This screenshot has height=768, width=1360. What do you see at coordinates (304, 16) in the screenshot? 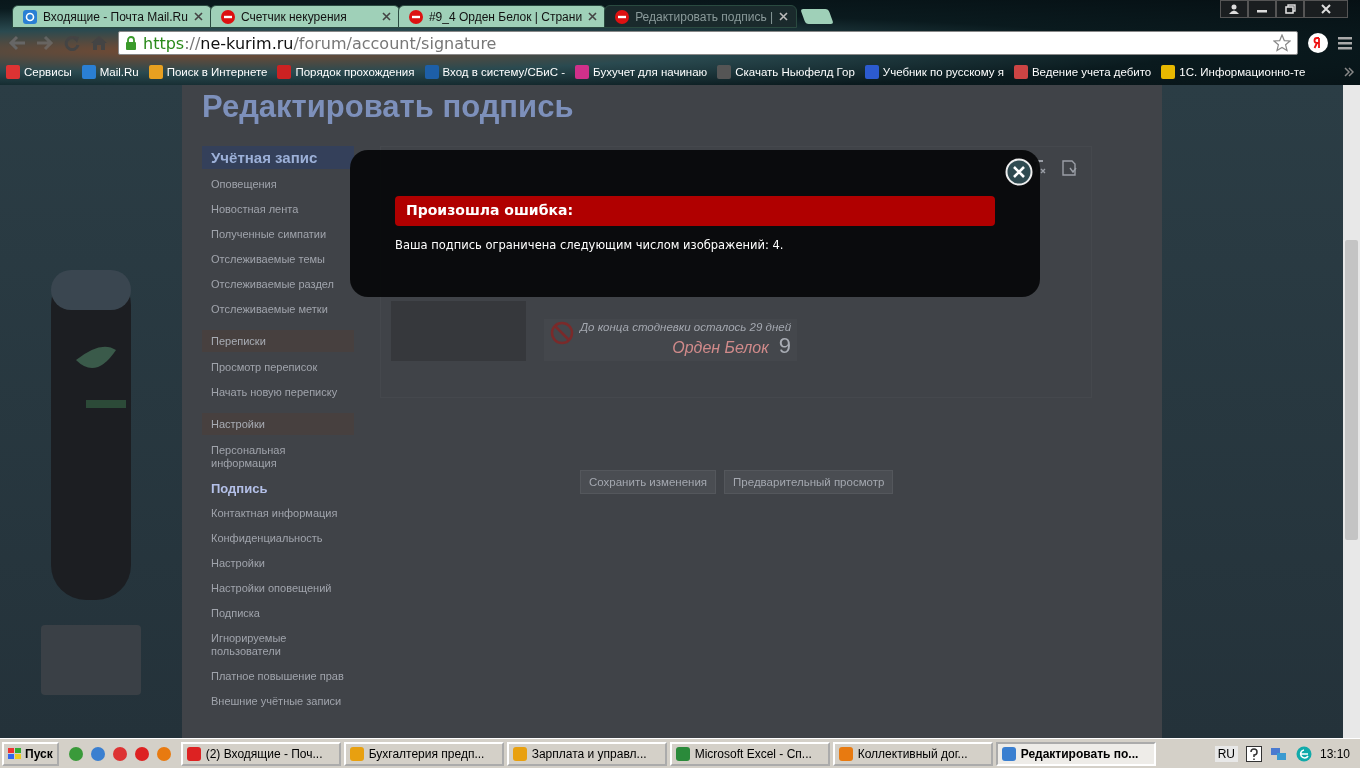
I see `browser-tab: Счетчик некурения` at bounding box center [304, 16].